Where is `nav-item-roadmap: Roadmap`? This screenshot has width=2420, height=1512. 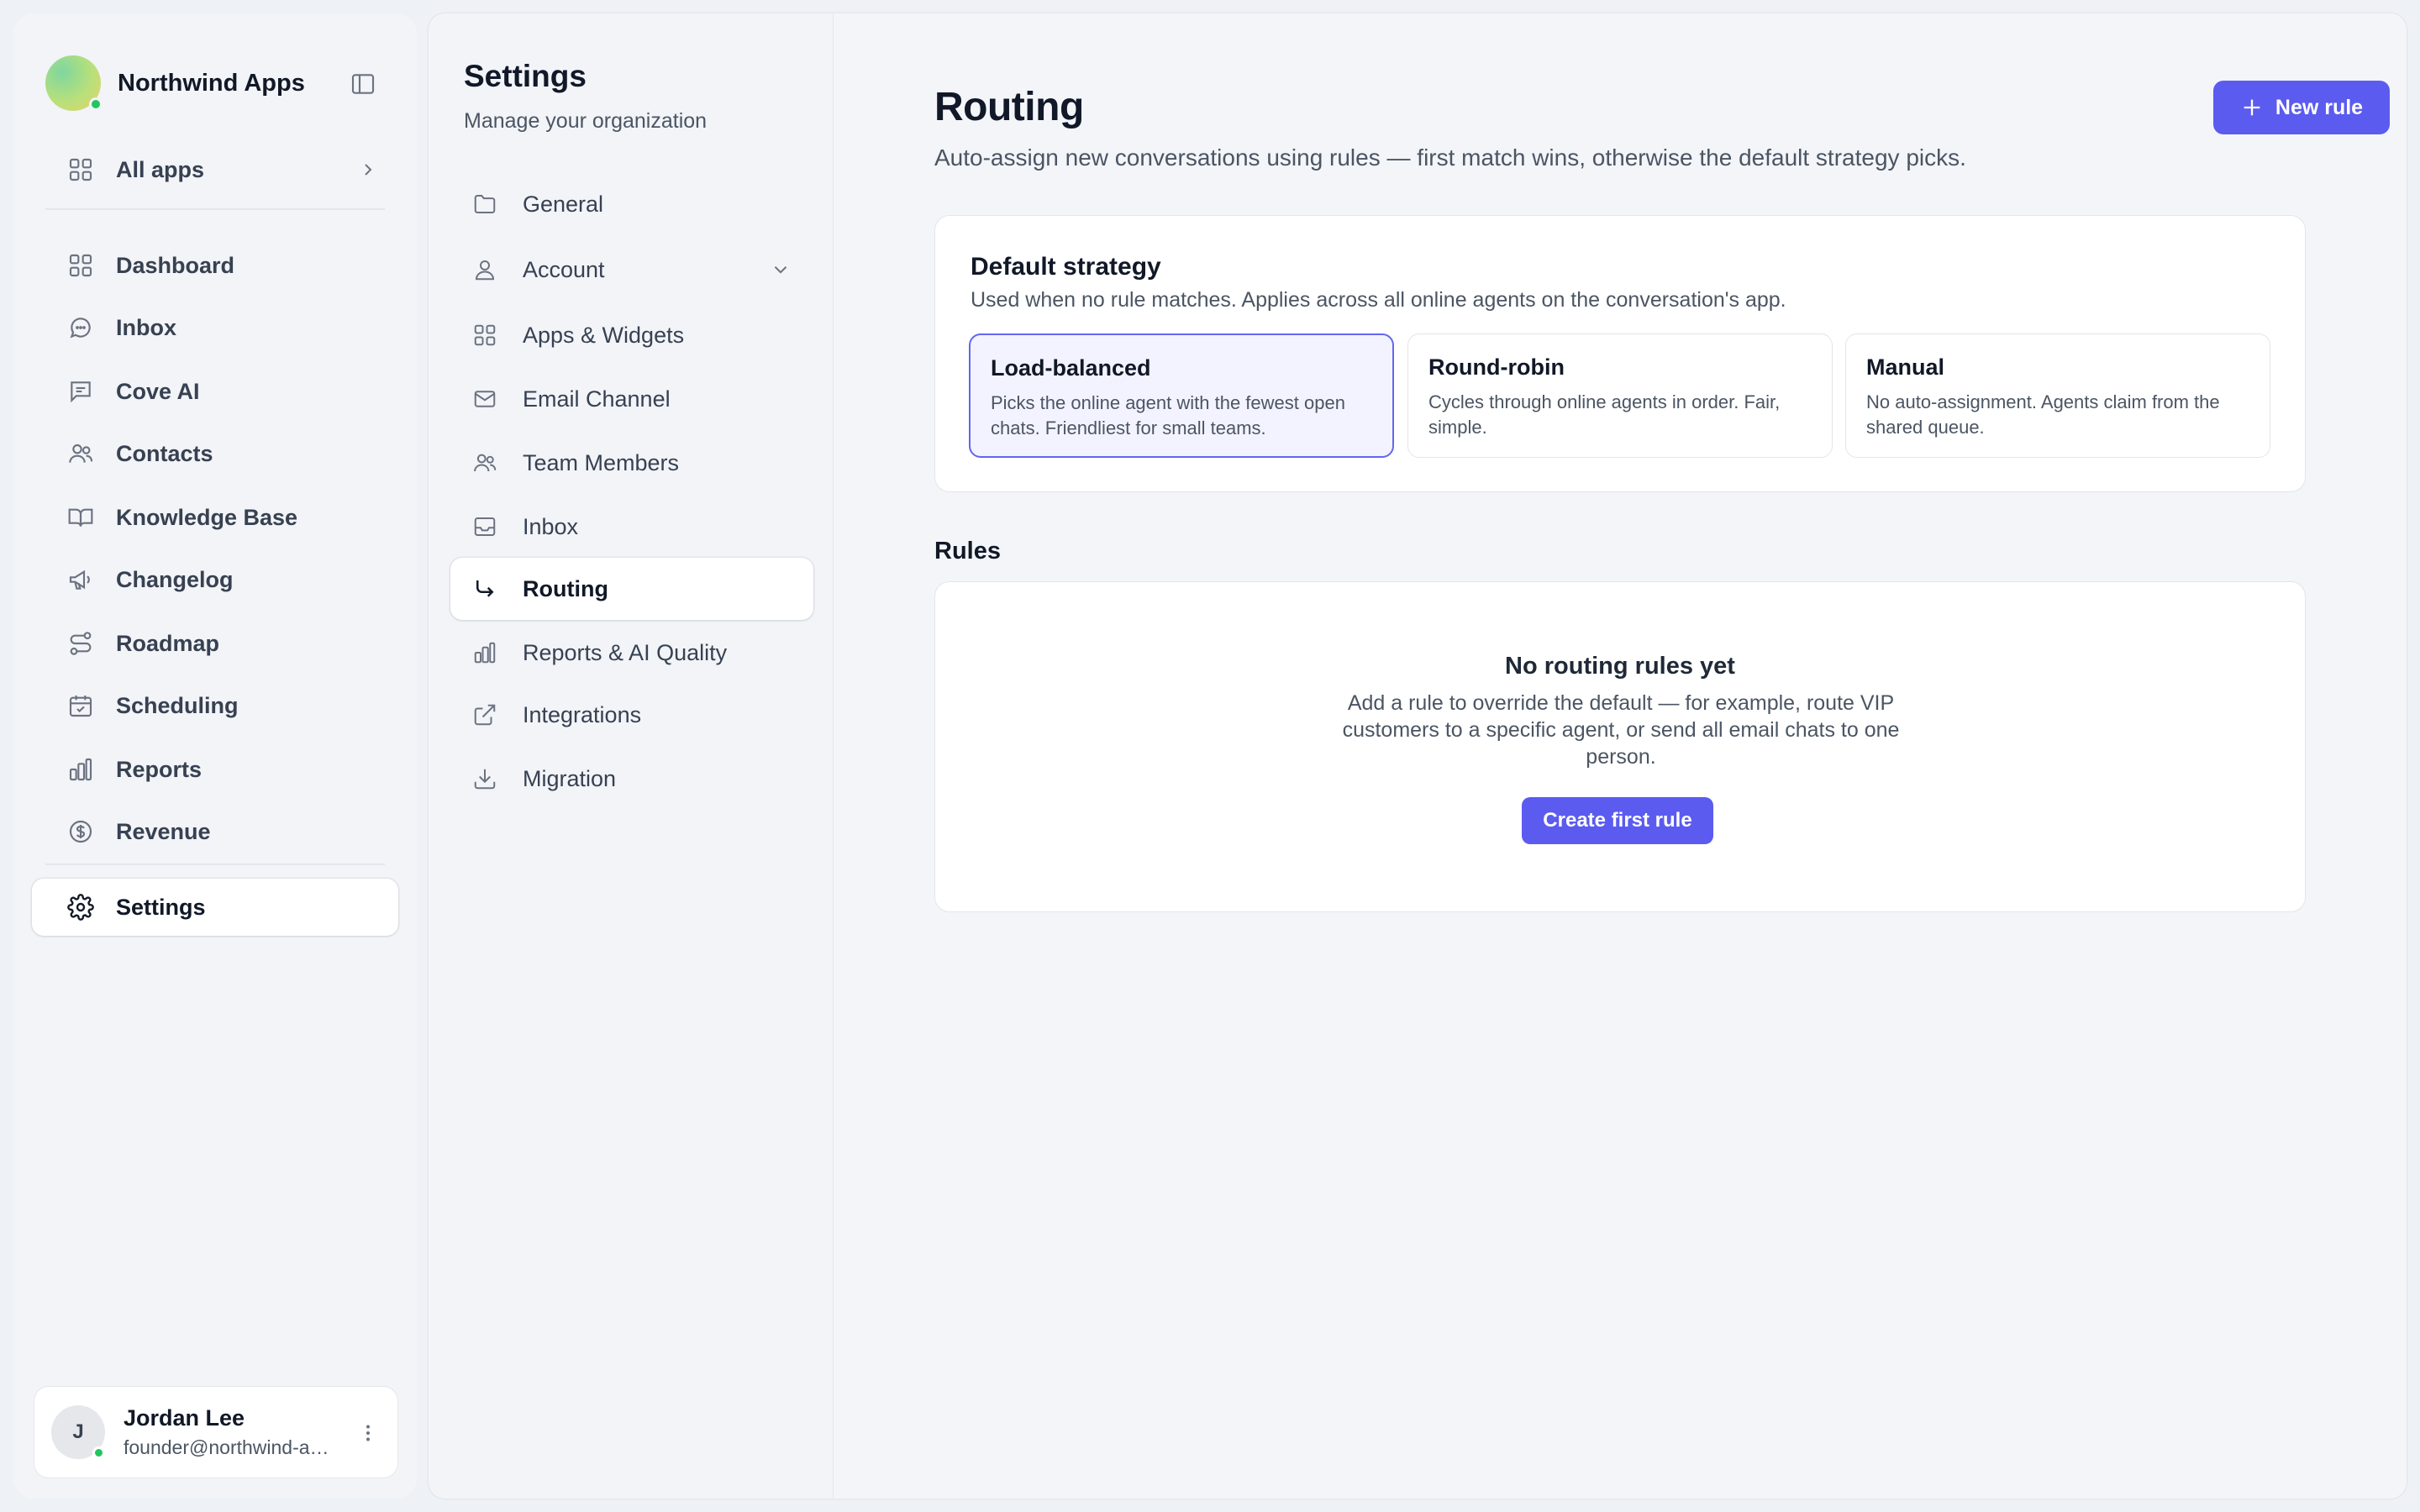
nav-item-roadmap: Roadmap is located at coordinates (215, 643).